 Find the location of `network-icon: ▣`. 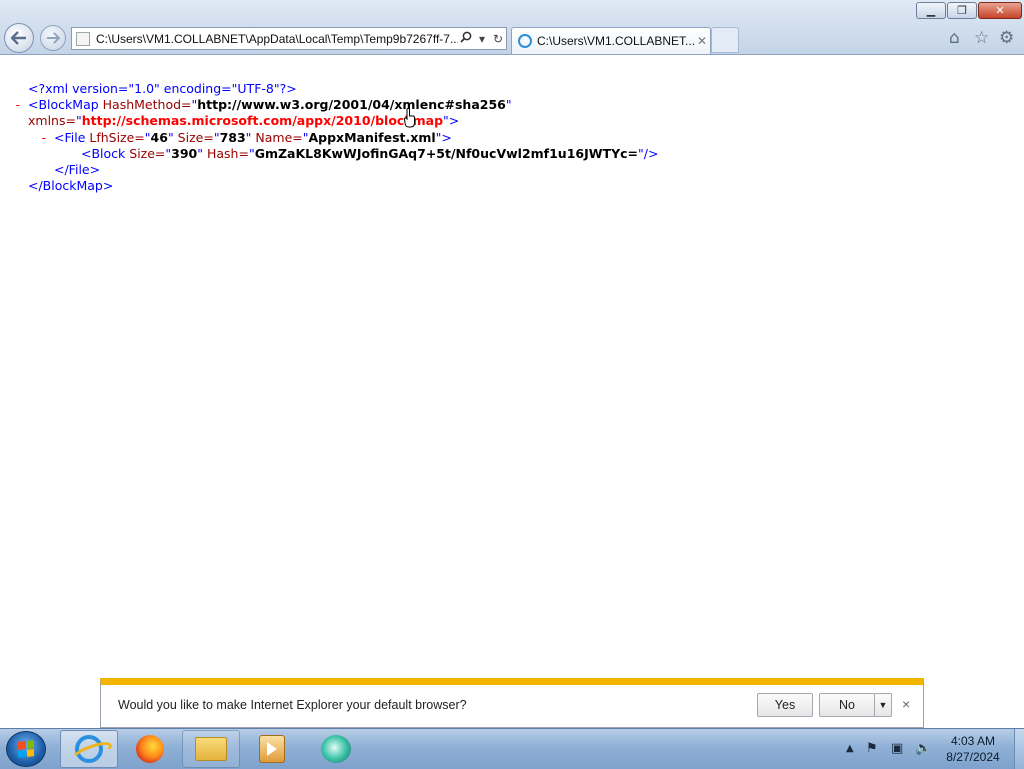

network-icon: ▣ is located at coordinates (897, 748).